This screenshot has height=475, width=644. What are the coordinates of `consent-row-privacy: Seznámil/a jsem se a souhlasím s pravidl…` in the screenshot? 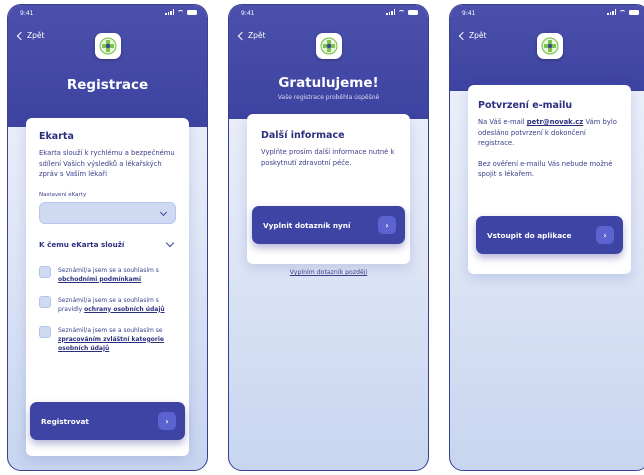 It's located at (107, 304).